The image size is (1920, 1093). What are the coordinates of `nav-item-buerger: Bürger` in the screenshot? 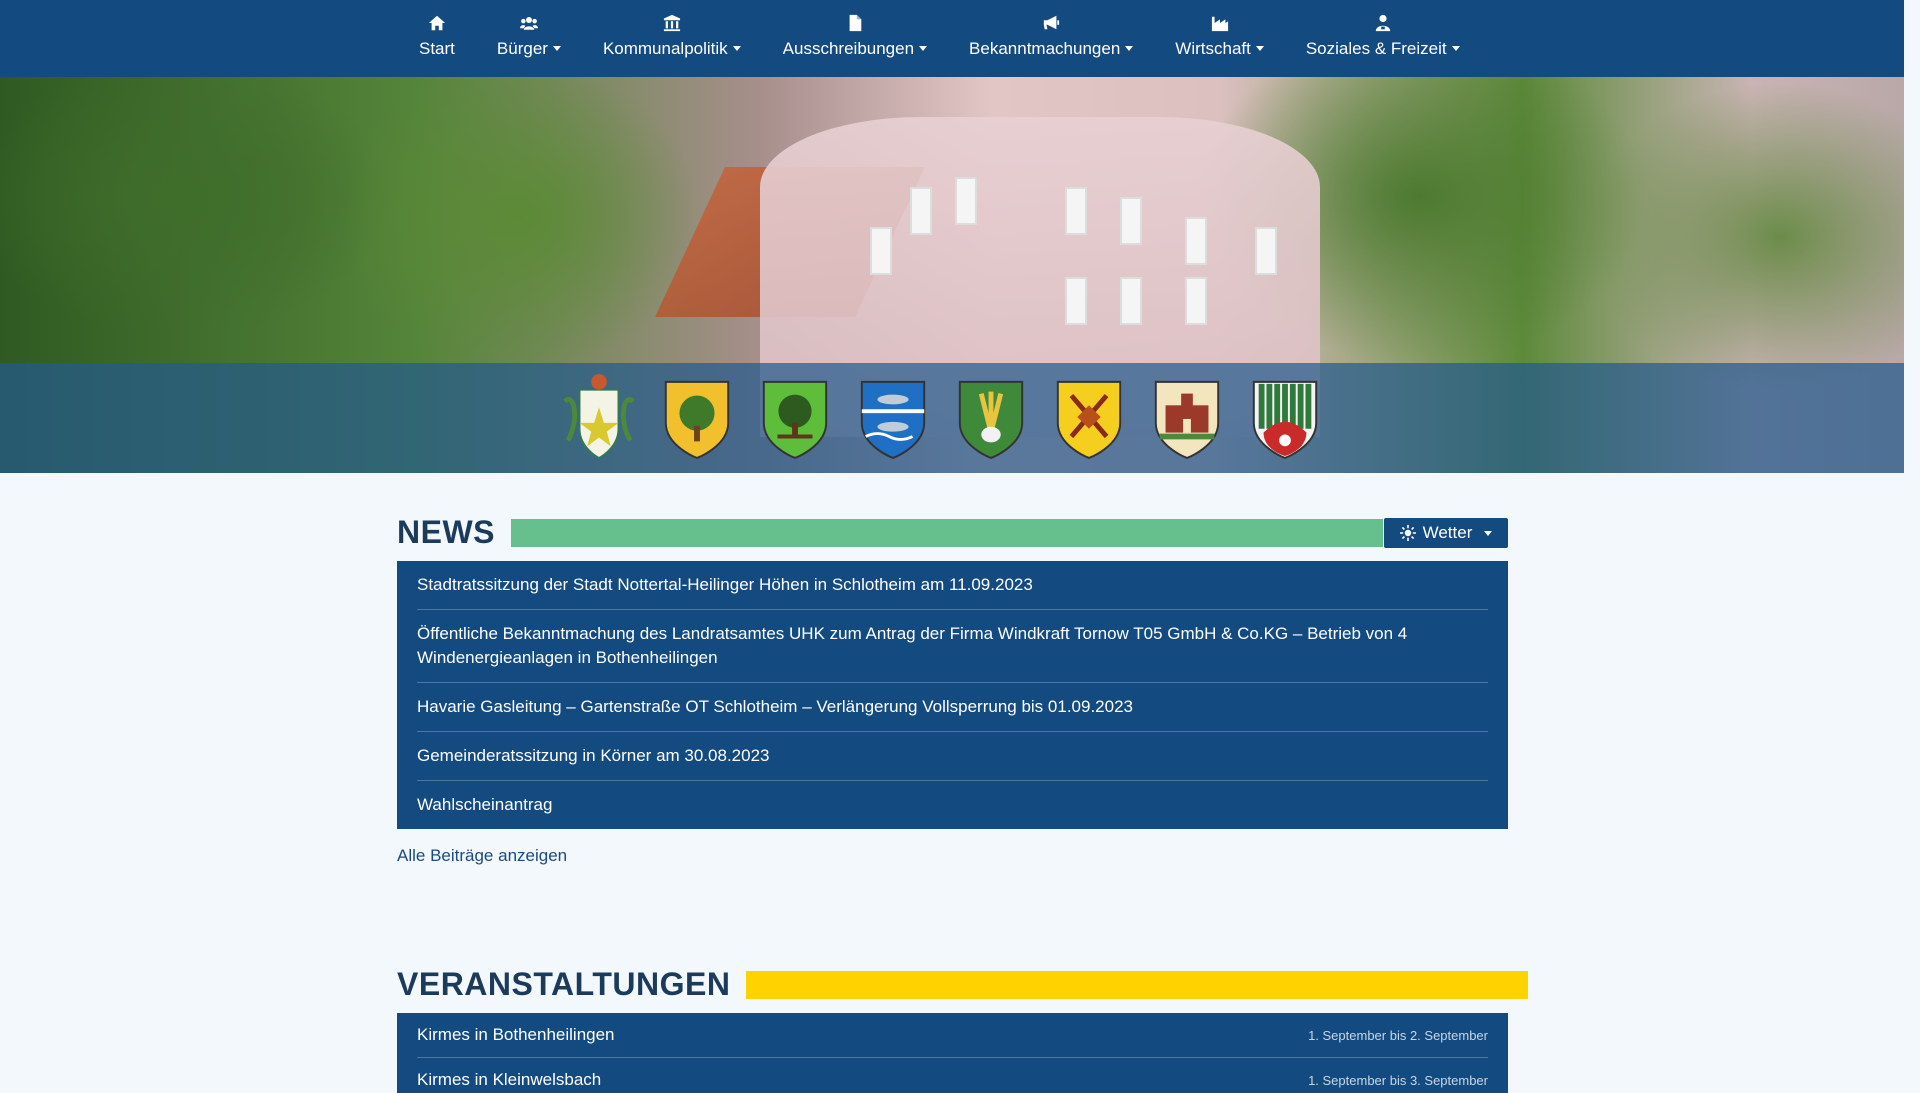 It's located at (529, 29).